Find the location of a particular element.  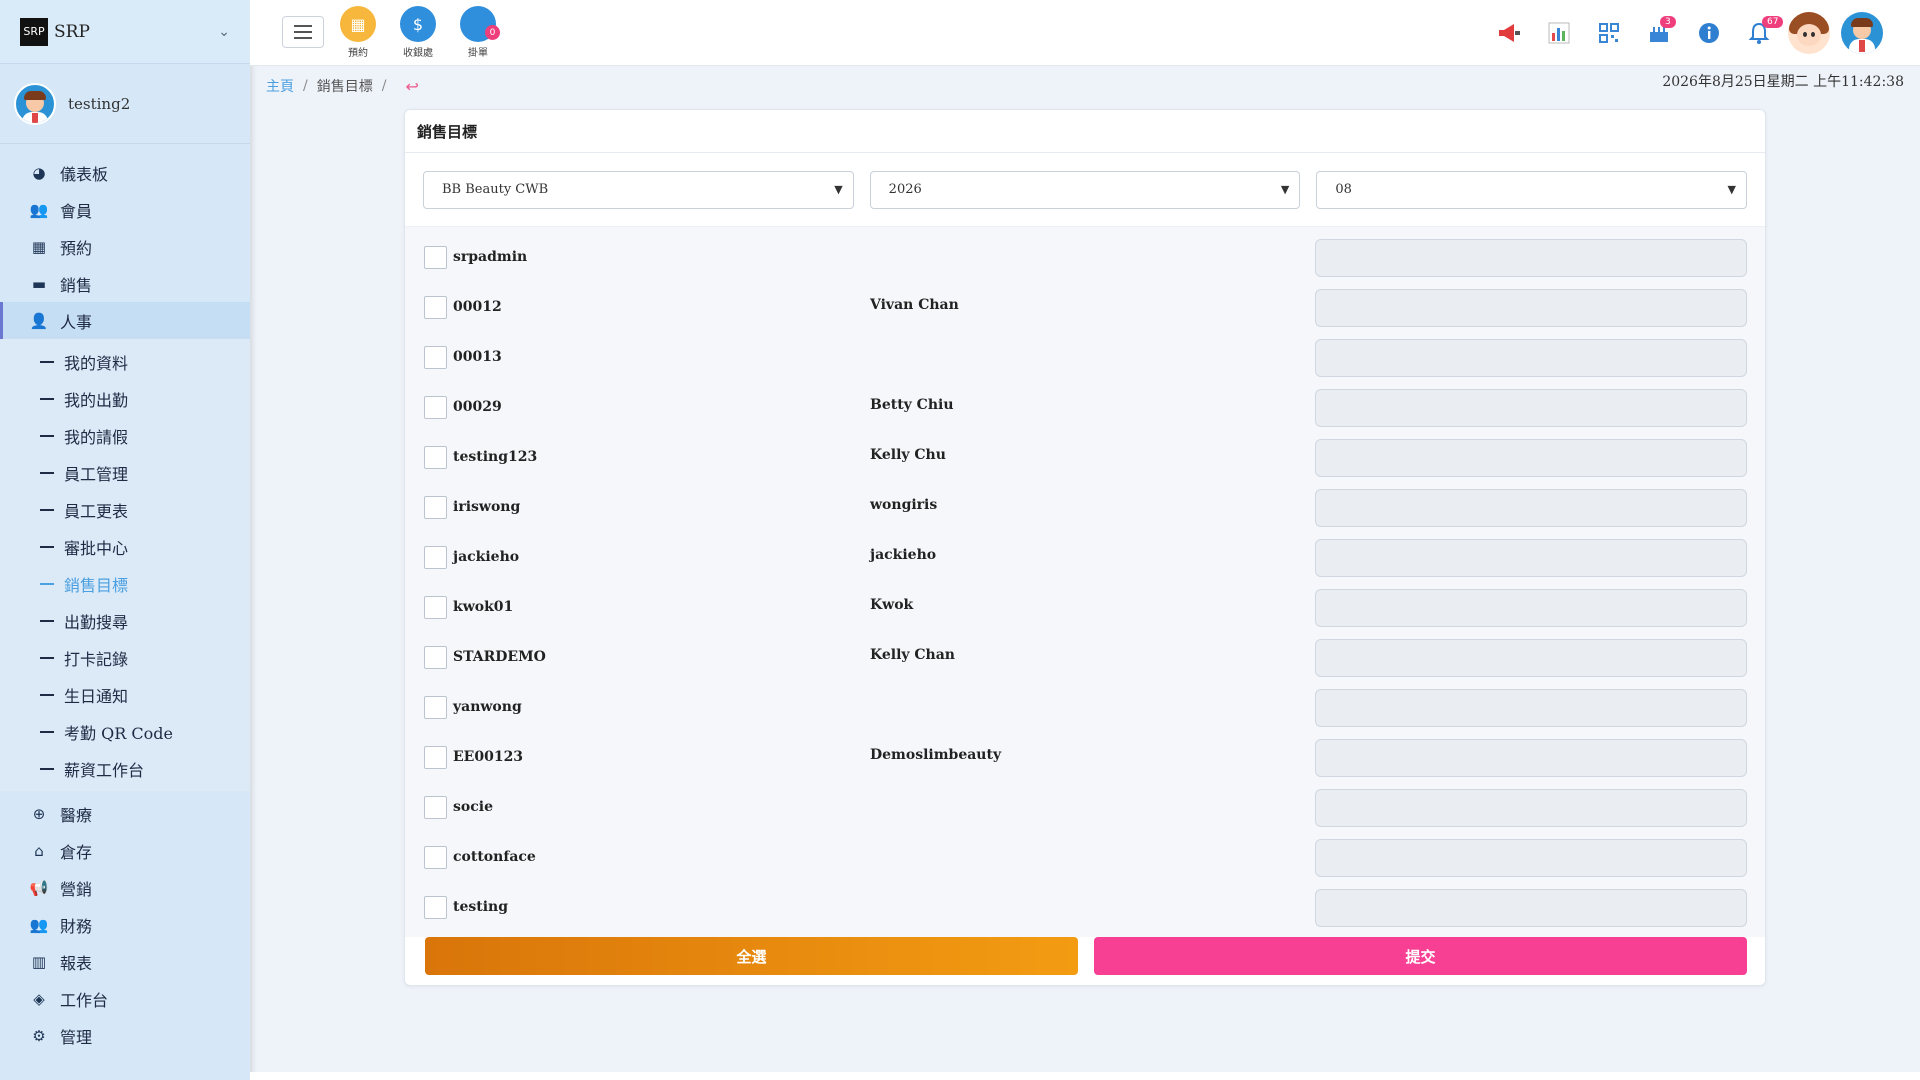

breadcrumb: 主頁 / 銷售目標 / ↩ is located at coordinates (342, 86).